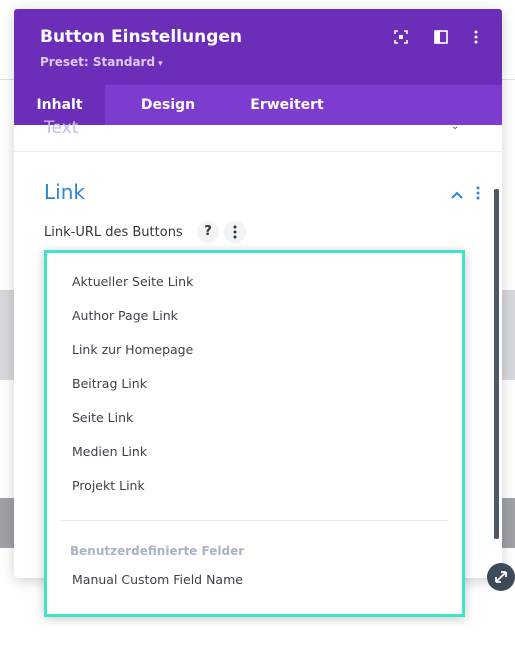 The height and width of the screenshot is (647, 515). I want to click on link-url-label: Link-URL des Buttons, so click(113, 232).